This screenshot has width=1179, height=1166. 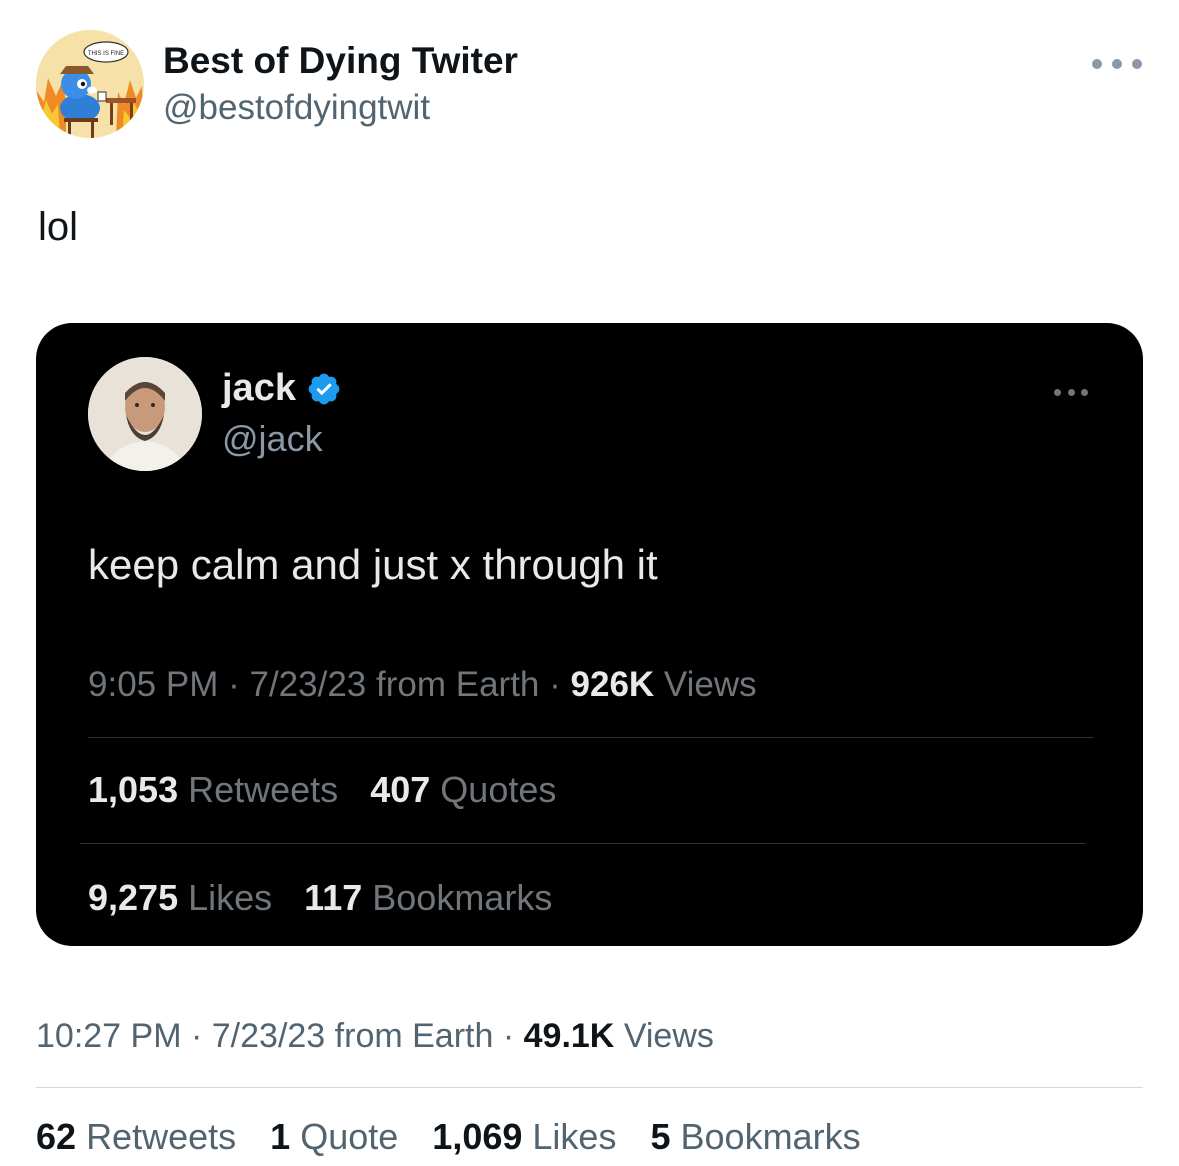 I want to click on quoted-stats-row-2: 9,275 Likes 117 Bookmarks, so click(x=331, y=898).